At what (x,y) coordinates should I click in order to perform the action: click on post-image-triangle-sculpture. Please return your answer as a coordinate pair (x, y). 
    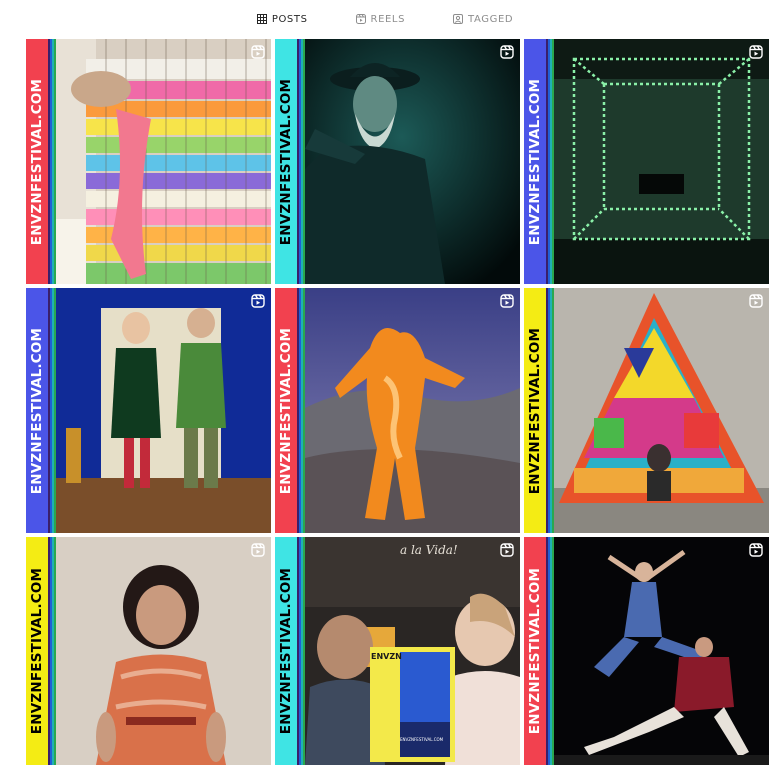
    Looking at the image, I should click on (661, 410).